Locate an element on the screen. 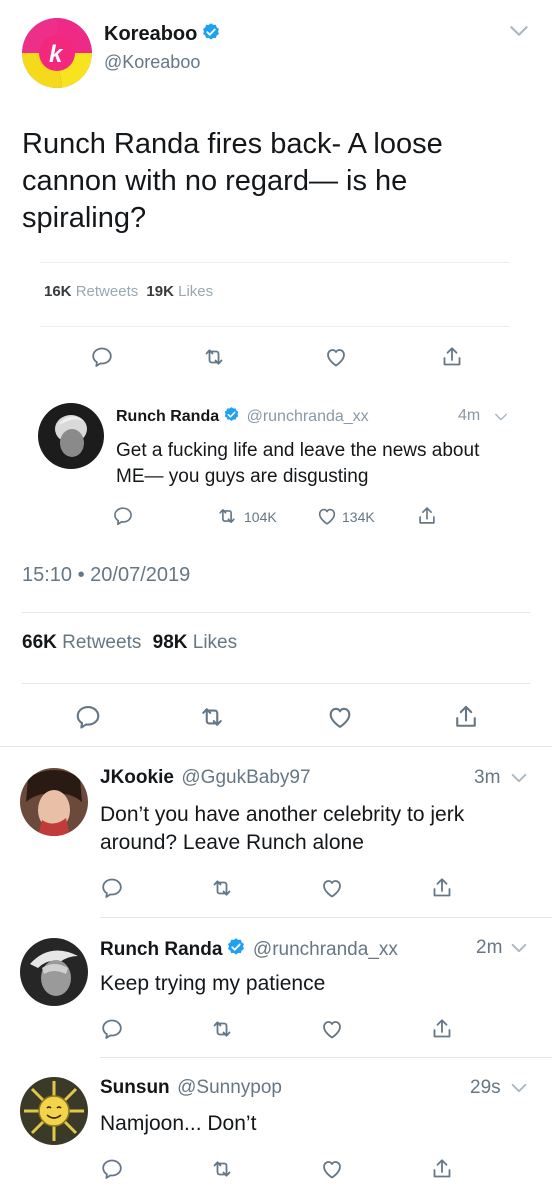  tweet-stats: 66K Retweets 98K Likes is located at coordinates (129, 643).